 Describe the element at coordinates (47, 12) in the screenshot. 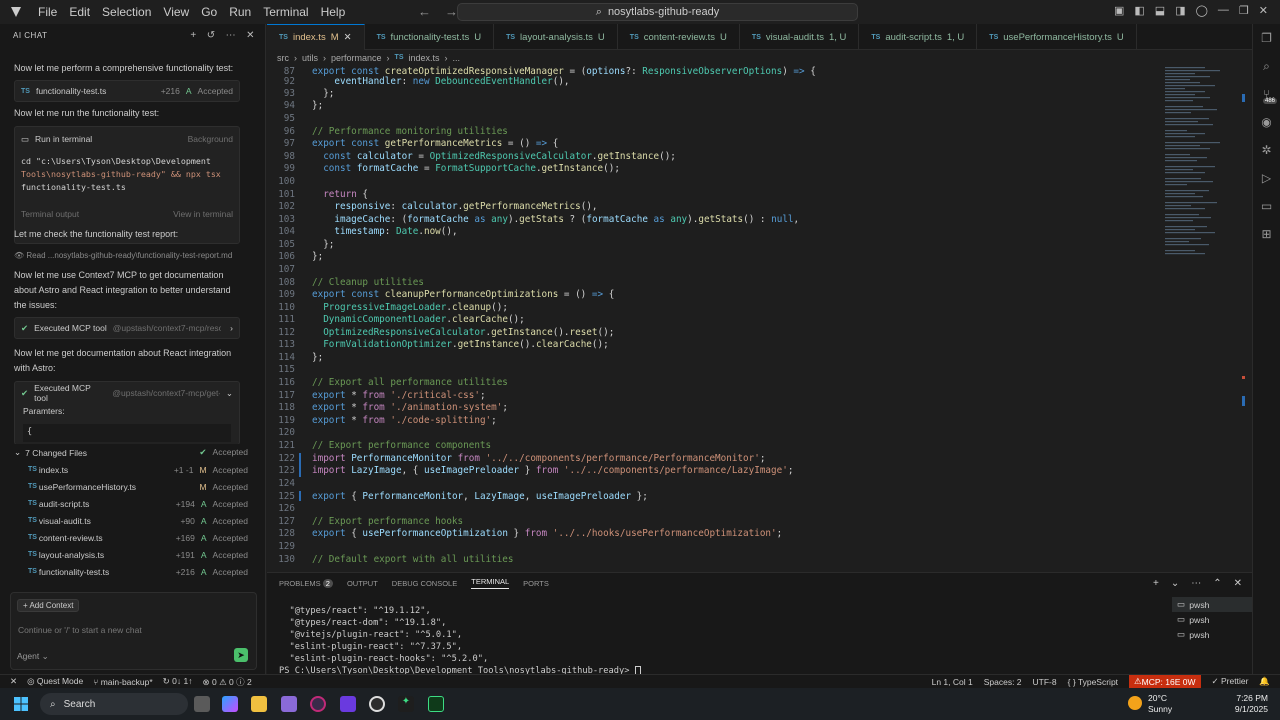

I see `menu-file: File` at that location.